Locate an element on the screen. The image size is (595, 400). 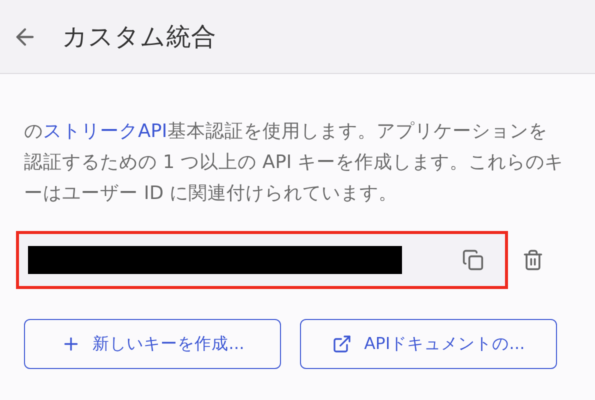
page-title: カスタム統合 is located at coordinates (139, 37).